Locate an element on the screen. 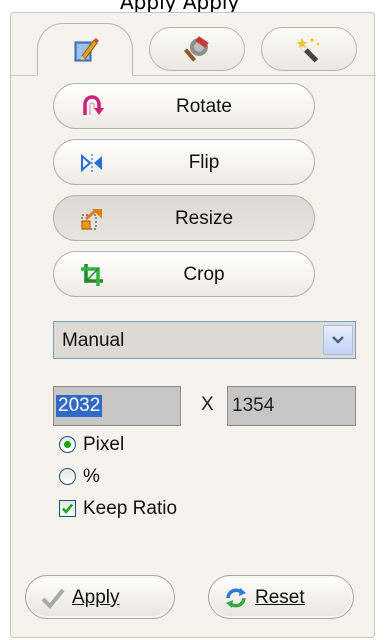 The image size is (385, 640). refresh-icon is located at coordinates (236, 598).